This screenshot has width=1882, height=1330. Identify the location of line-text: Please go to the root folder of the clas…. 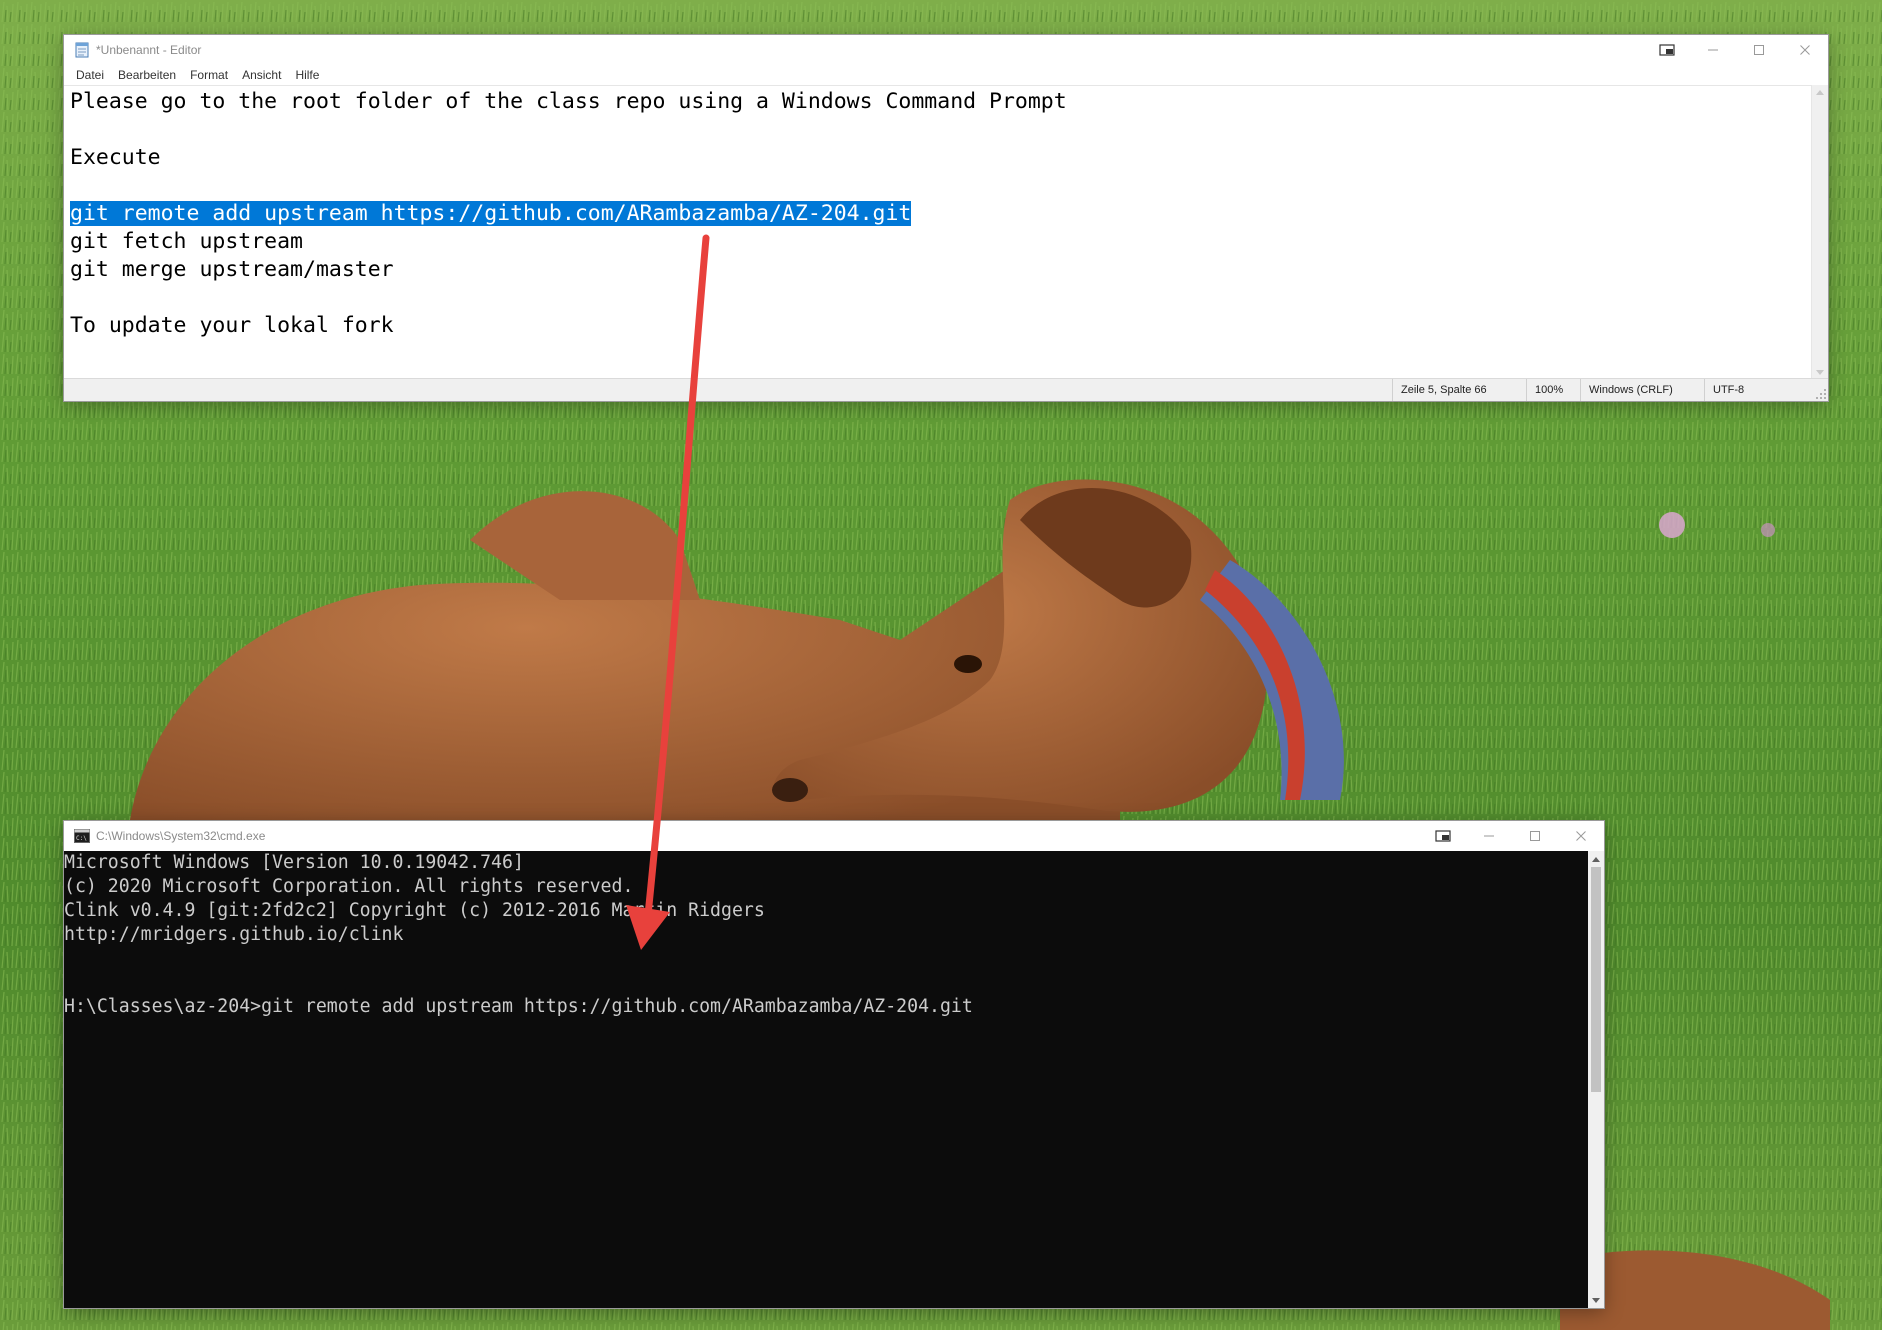
(568, 101).